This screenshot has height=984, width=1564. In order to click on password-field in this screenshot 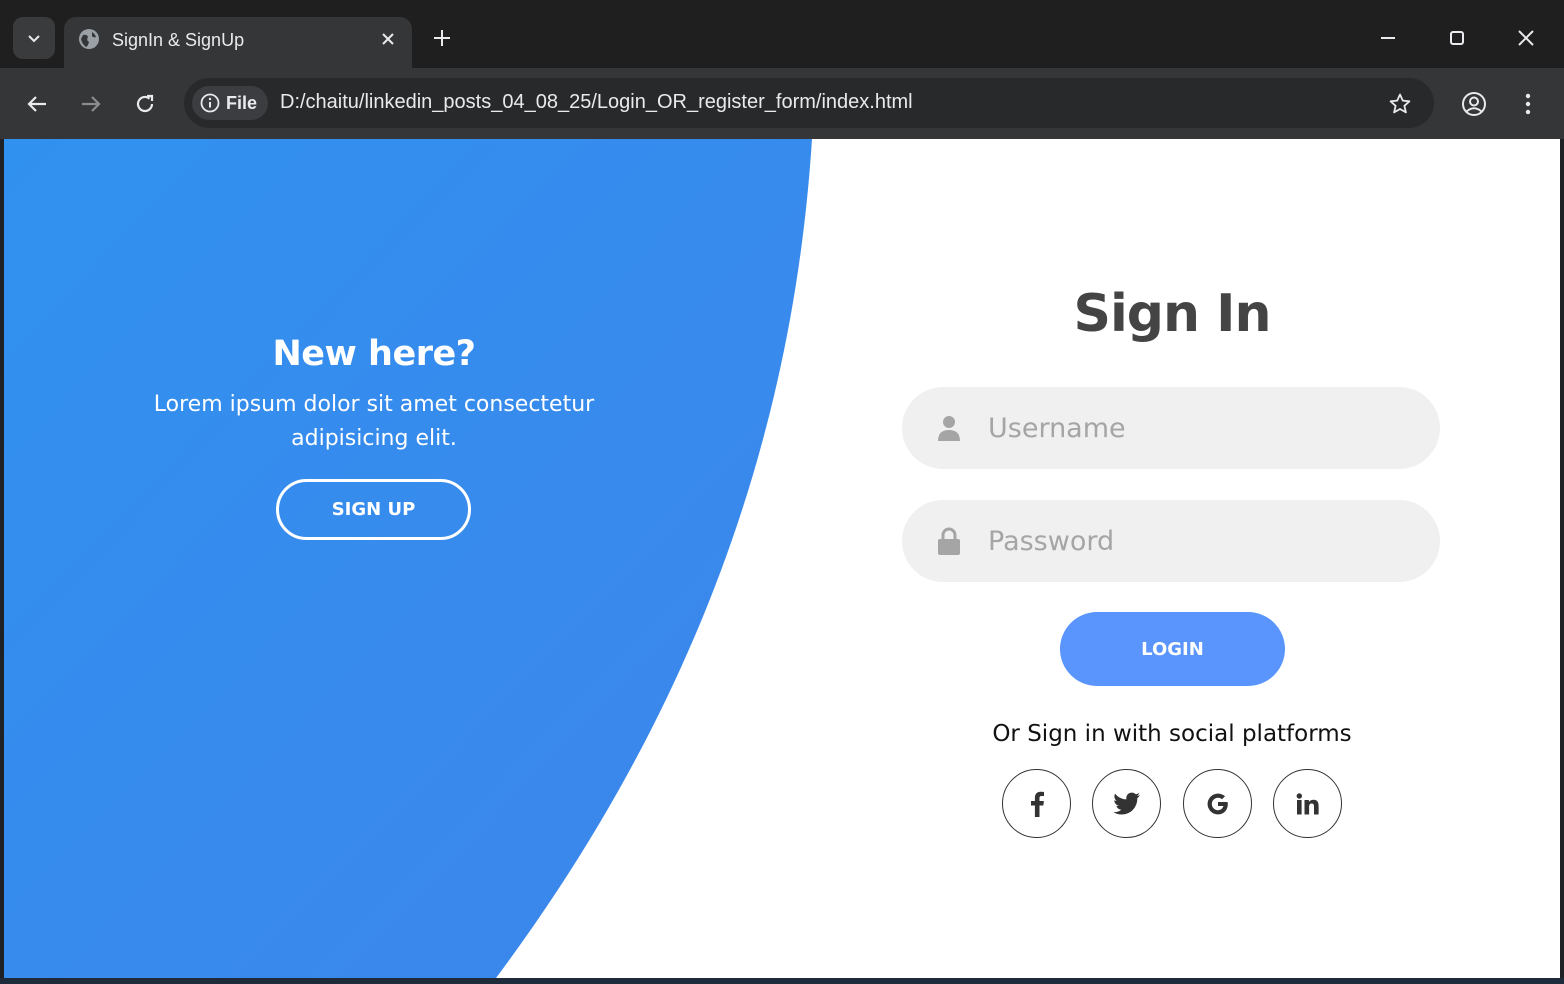, I will do `click(1171, 541)`.